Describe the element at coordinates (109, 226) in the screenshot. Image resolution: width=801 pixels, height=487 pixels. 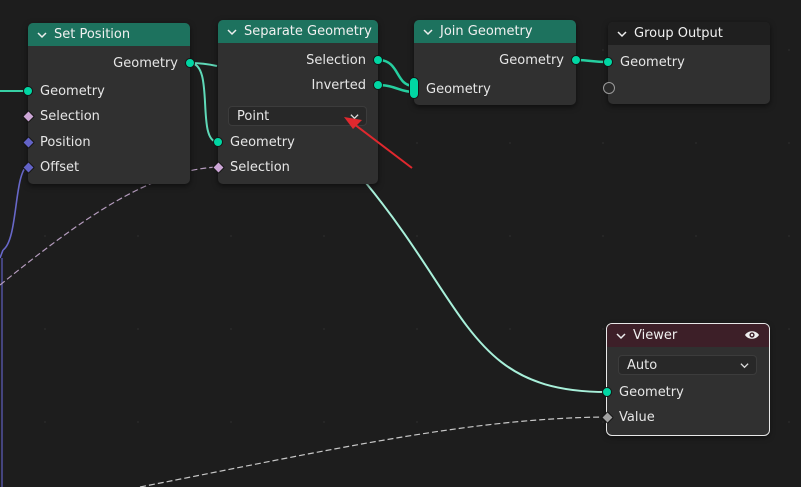
I see `link-selection-field` at that location.